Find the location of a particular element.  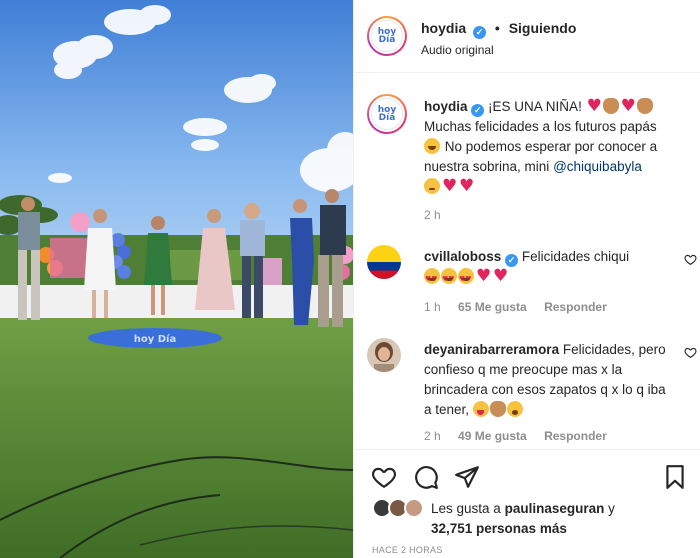

account-username: hoydia is located at coordinates (443, 28).